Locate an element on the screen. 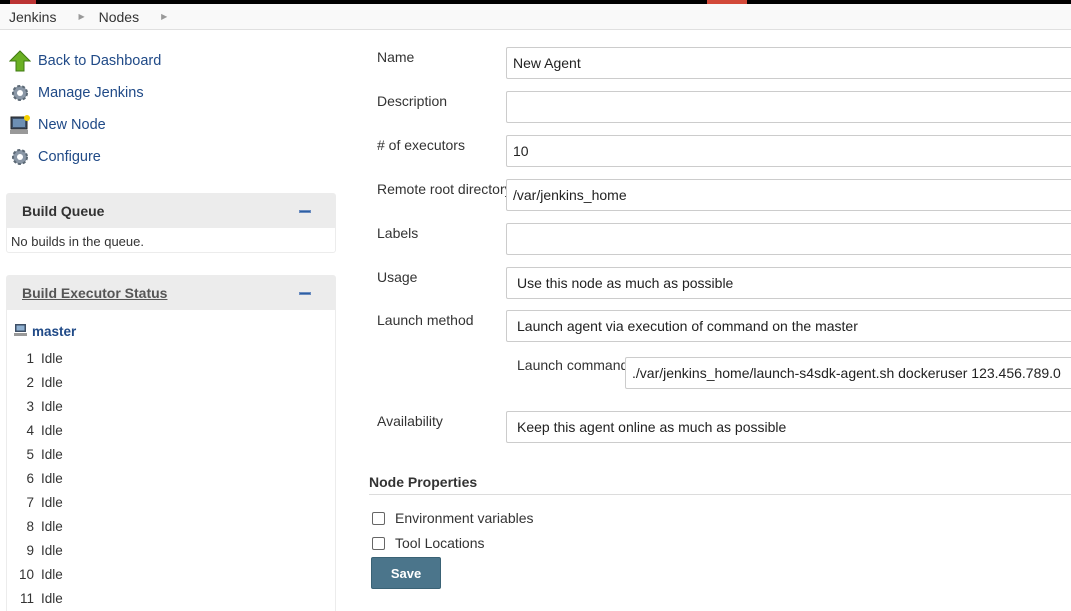 This screenshot has width=1071, height=611. build-queue-header: Build Queue is located at coordinates (171, 211).